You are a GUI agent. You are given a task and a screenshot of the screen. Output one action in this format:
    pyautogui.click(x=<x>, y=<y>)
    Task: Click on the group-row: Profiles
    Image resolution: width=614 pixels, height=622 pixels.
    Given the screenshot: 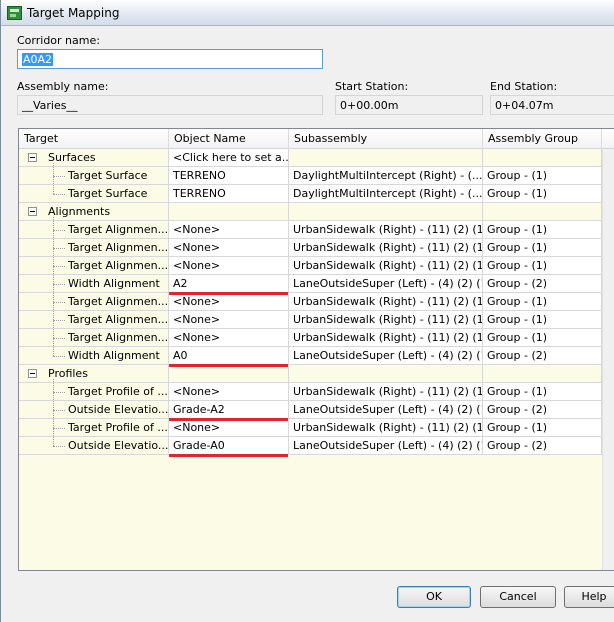 What is the action you would take?
    pyautogui.click(x=310, y=374)
    